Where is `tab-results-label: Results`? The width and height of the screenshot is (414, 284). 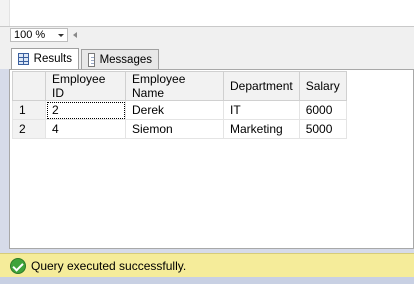
tab-results-label: Results is located at coordinates (52, 59).